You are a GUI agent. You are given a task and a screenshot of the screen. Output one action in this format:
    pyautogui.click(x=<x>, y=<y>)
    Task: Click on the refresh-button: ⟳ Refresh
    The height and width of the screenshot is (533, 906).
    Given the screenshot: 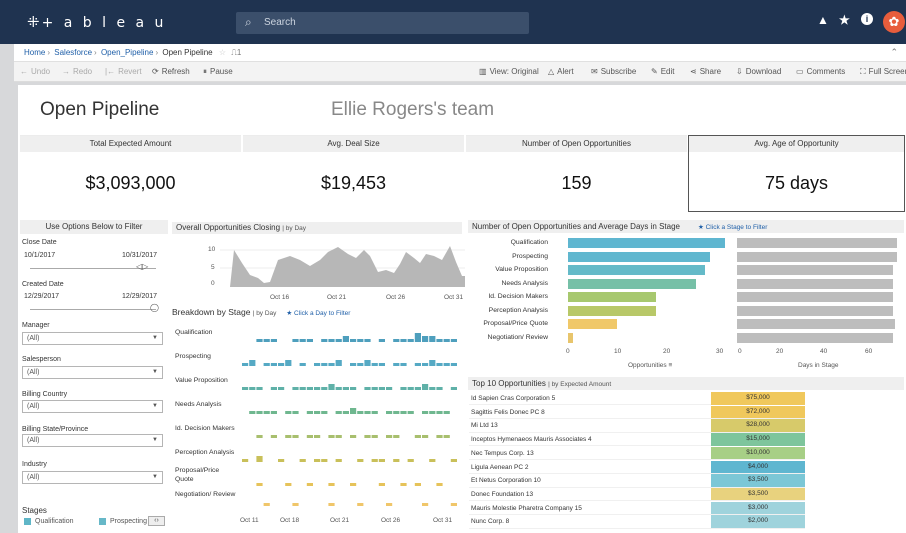 What is the action you would take?
    pyautogui.click(x=171, y=71)
    